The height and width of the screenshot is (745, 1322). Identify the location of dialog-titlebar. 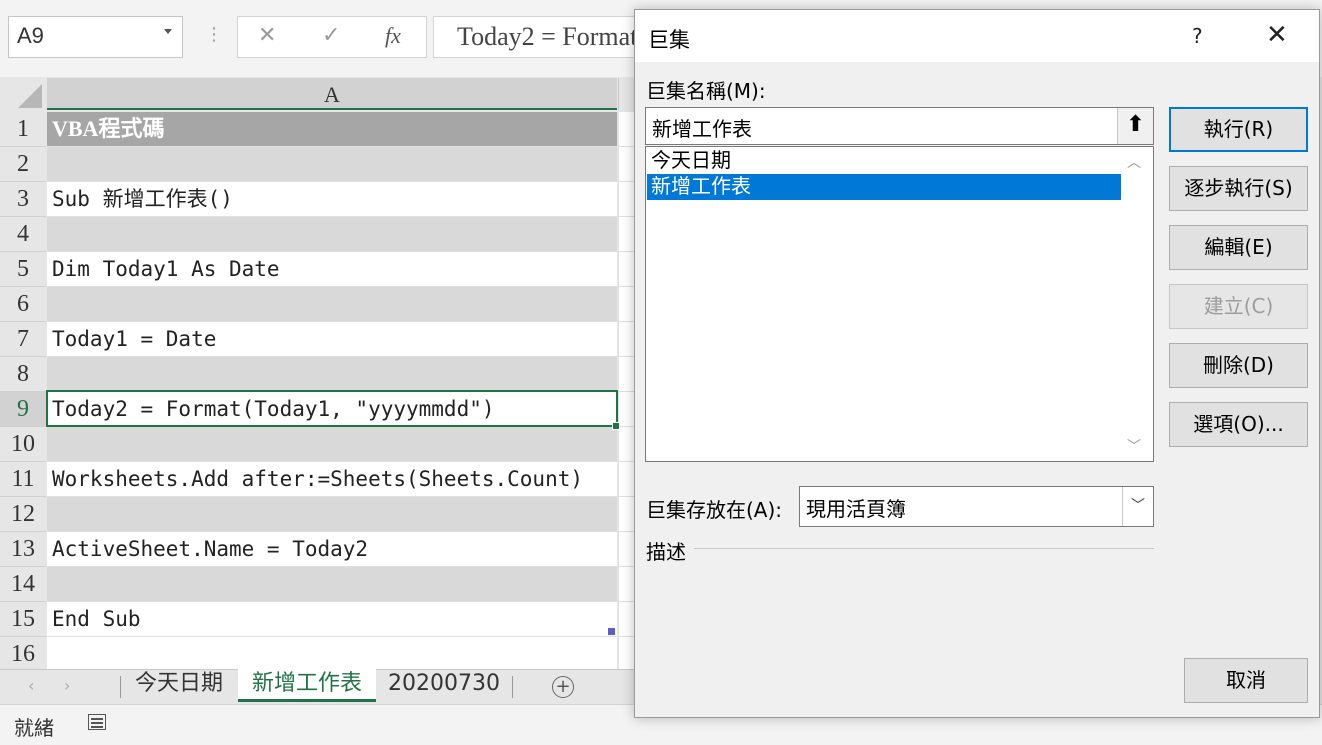
(977, 36).